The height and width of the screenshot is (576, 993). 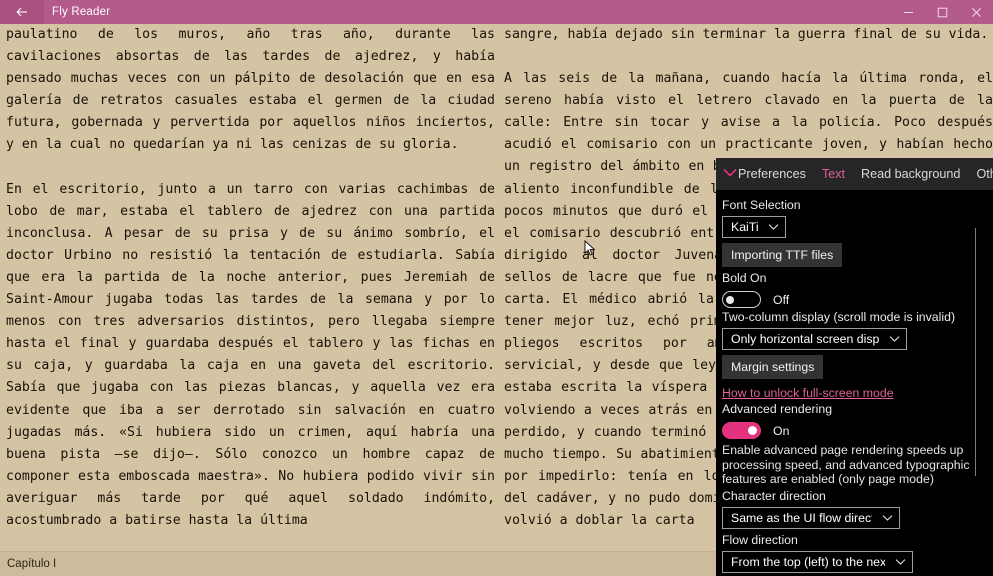 I want to click on maximize-icon, so click(x=942, y=12).